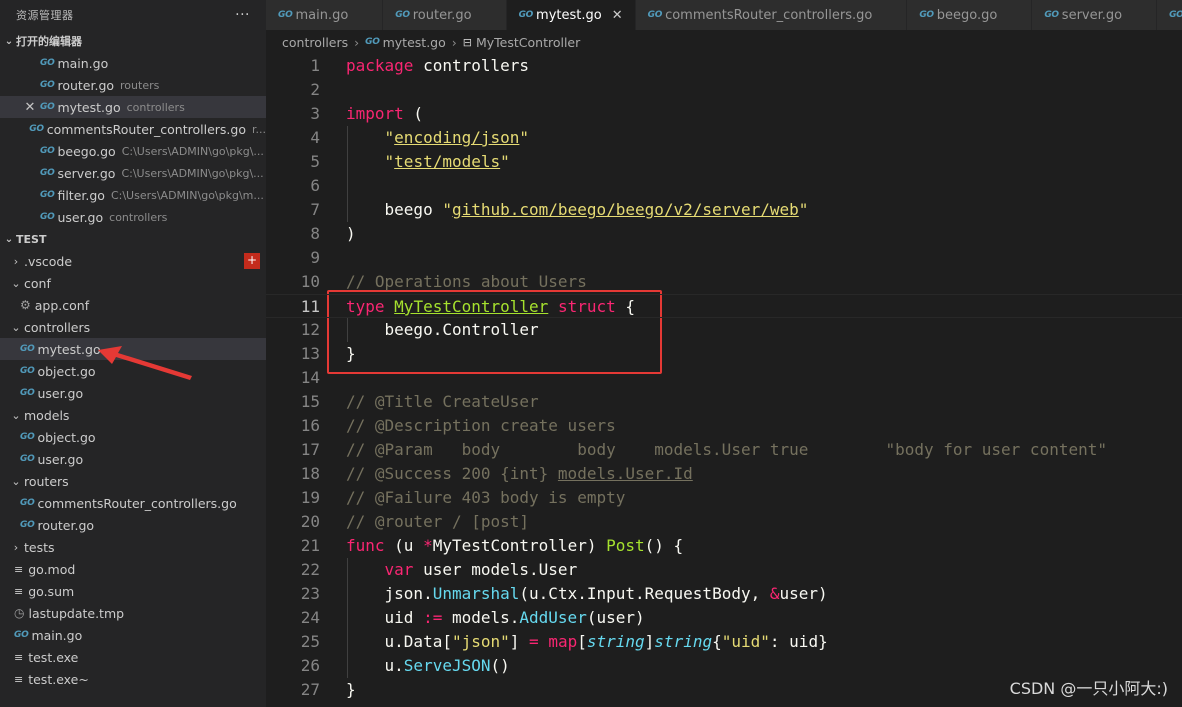  I want to click on code-line: 21 func (u *MyTestController) Post() {, so click(724, 546).